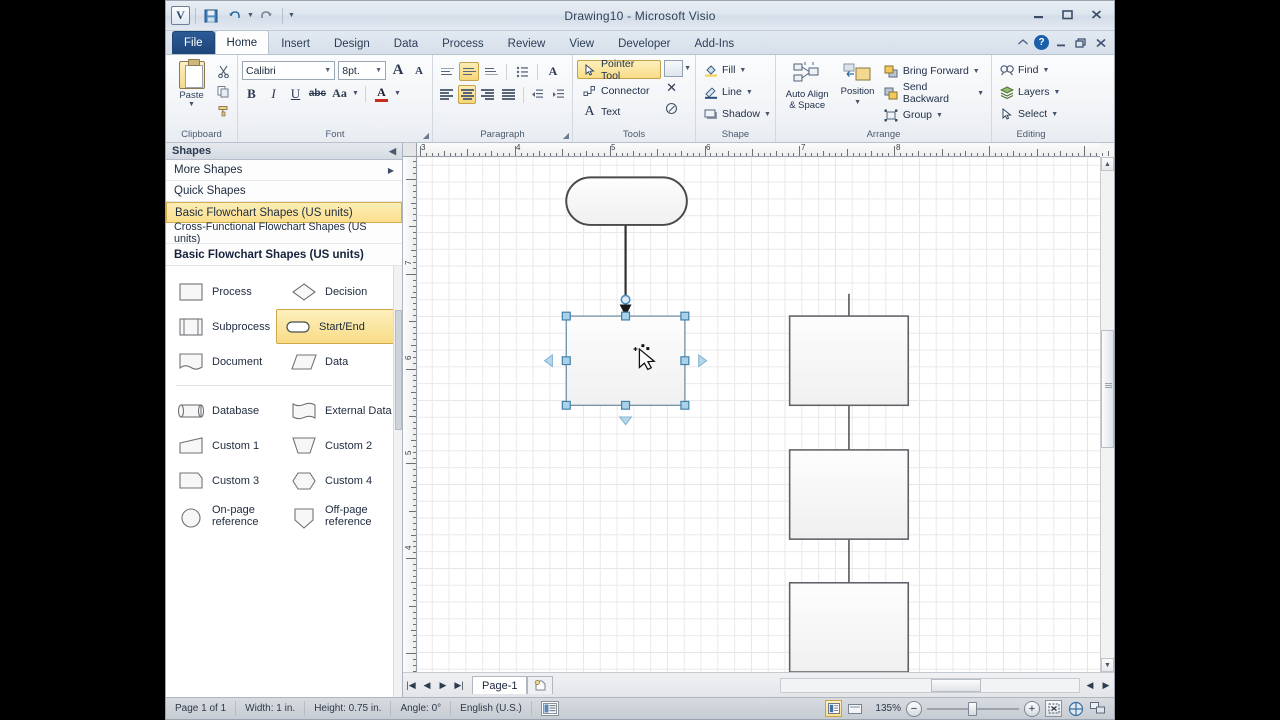 The width and height of the screenshot is (1280, 720). Describe the element at coordinates (459, 685) in the screenshot. I see `last-page-button: ▶|` at that location.